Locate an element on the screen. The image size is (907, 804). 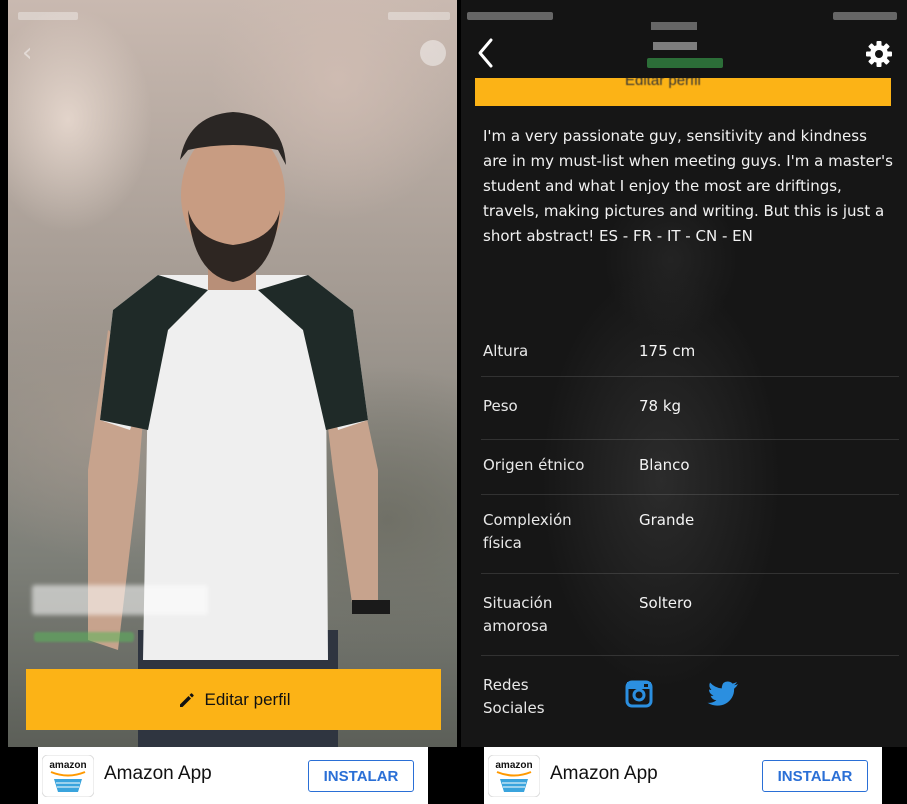
detail-value: Soltero is located at coordinates (665, 603).